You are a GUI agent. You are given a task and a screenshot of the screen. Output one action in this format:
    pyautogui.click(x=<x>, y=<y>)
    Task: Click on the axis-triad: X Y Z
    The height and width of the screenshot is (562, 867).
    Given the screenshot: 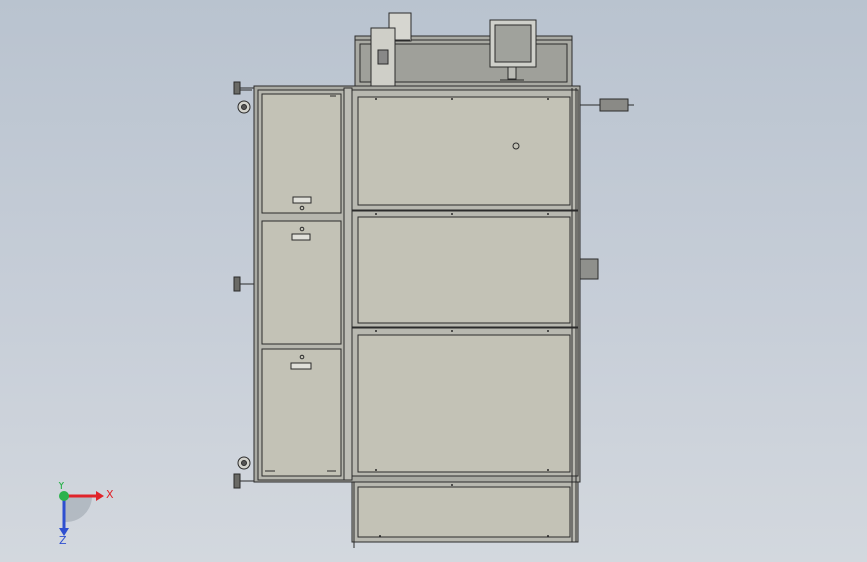 What is the action you would take?
    pyautogui.click(x=85, y=513)
    